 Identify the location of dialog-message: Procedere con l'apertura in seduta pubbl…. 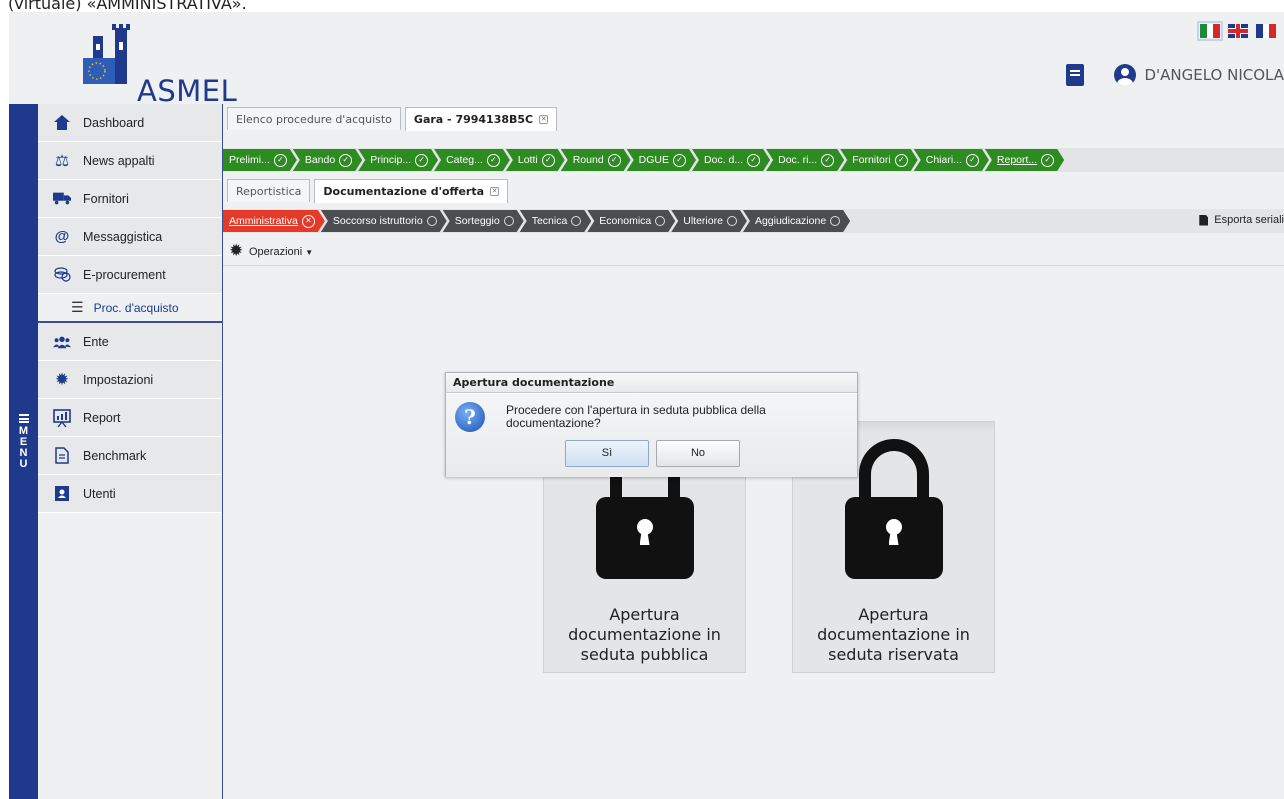
(636, 416).